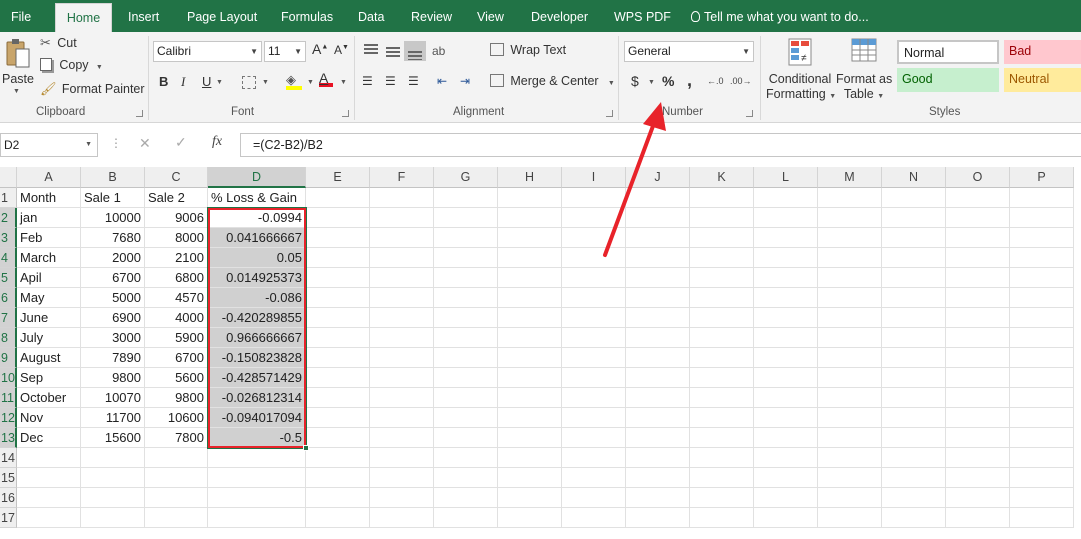 The width and height of the screenshot is (1081, 539). What do you see at coordinates (642, 16) in the screenshot?
I see `tab-wps-pdf: WPS PDF` at bounding box center [642, 16].